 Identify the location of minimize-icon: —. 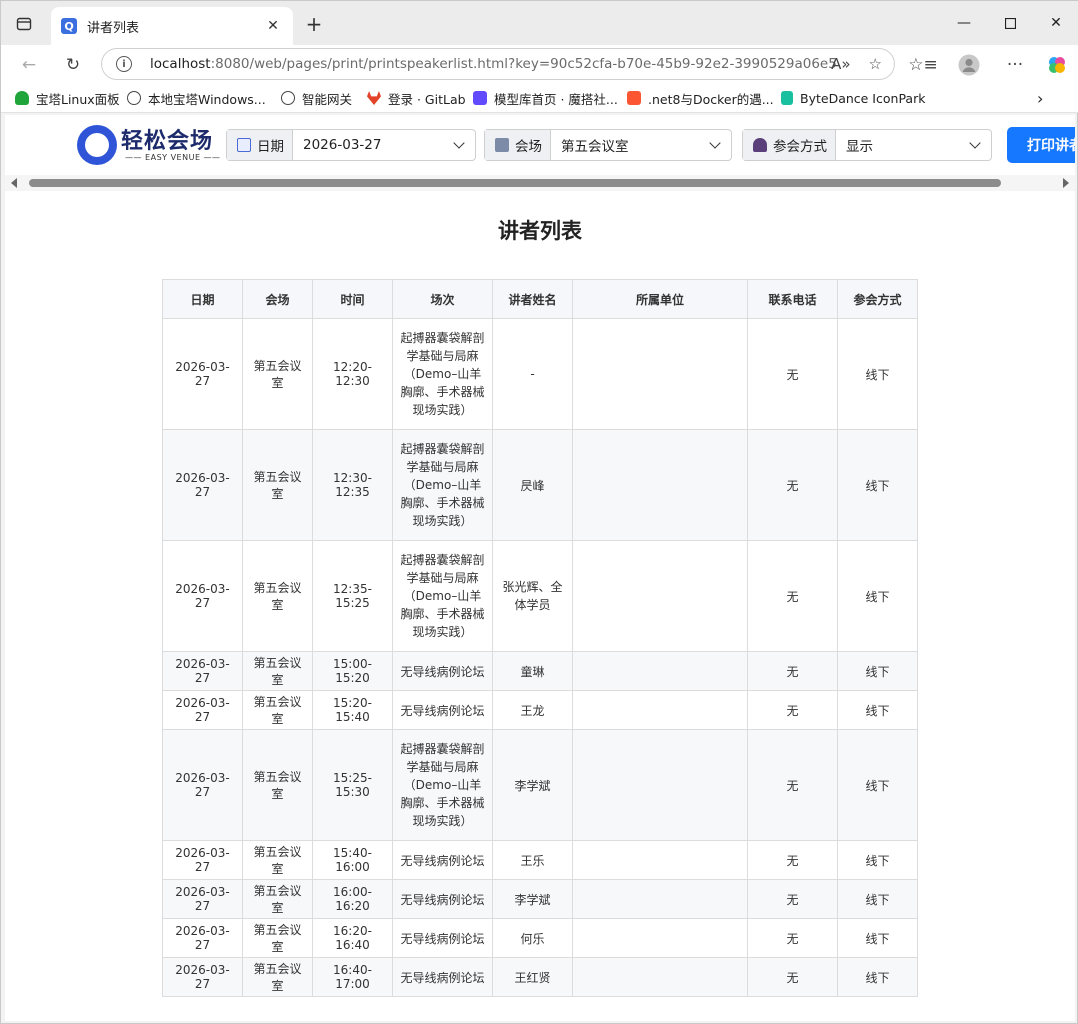
(964, 23).